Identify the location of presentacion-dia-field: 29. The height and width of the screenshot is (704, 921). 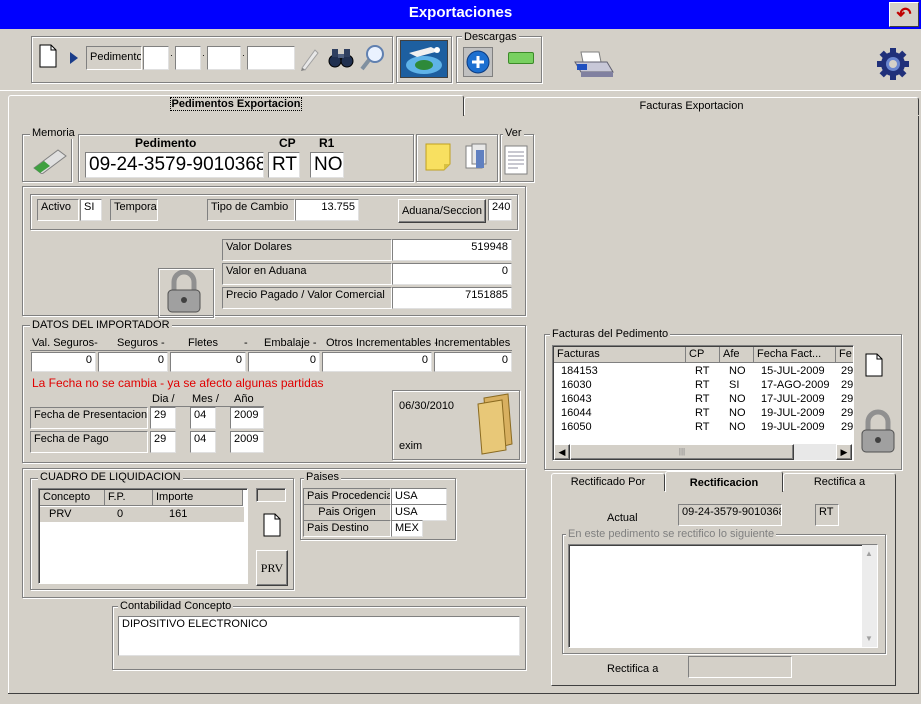
(163, 418).